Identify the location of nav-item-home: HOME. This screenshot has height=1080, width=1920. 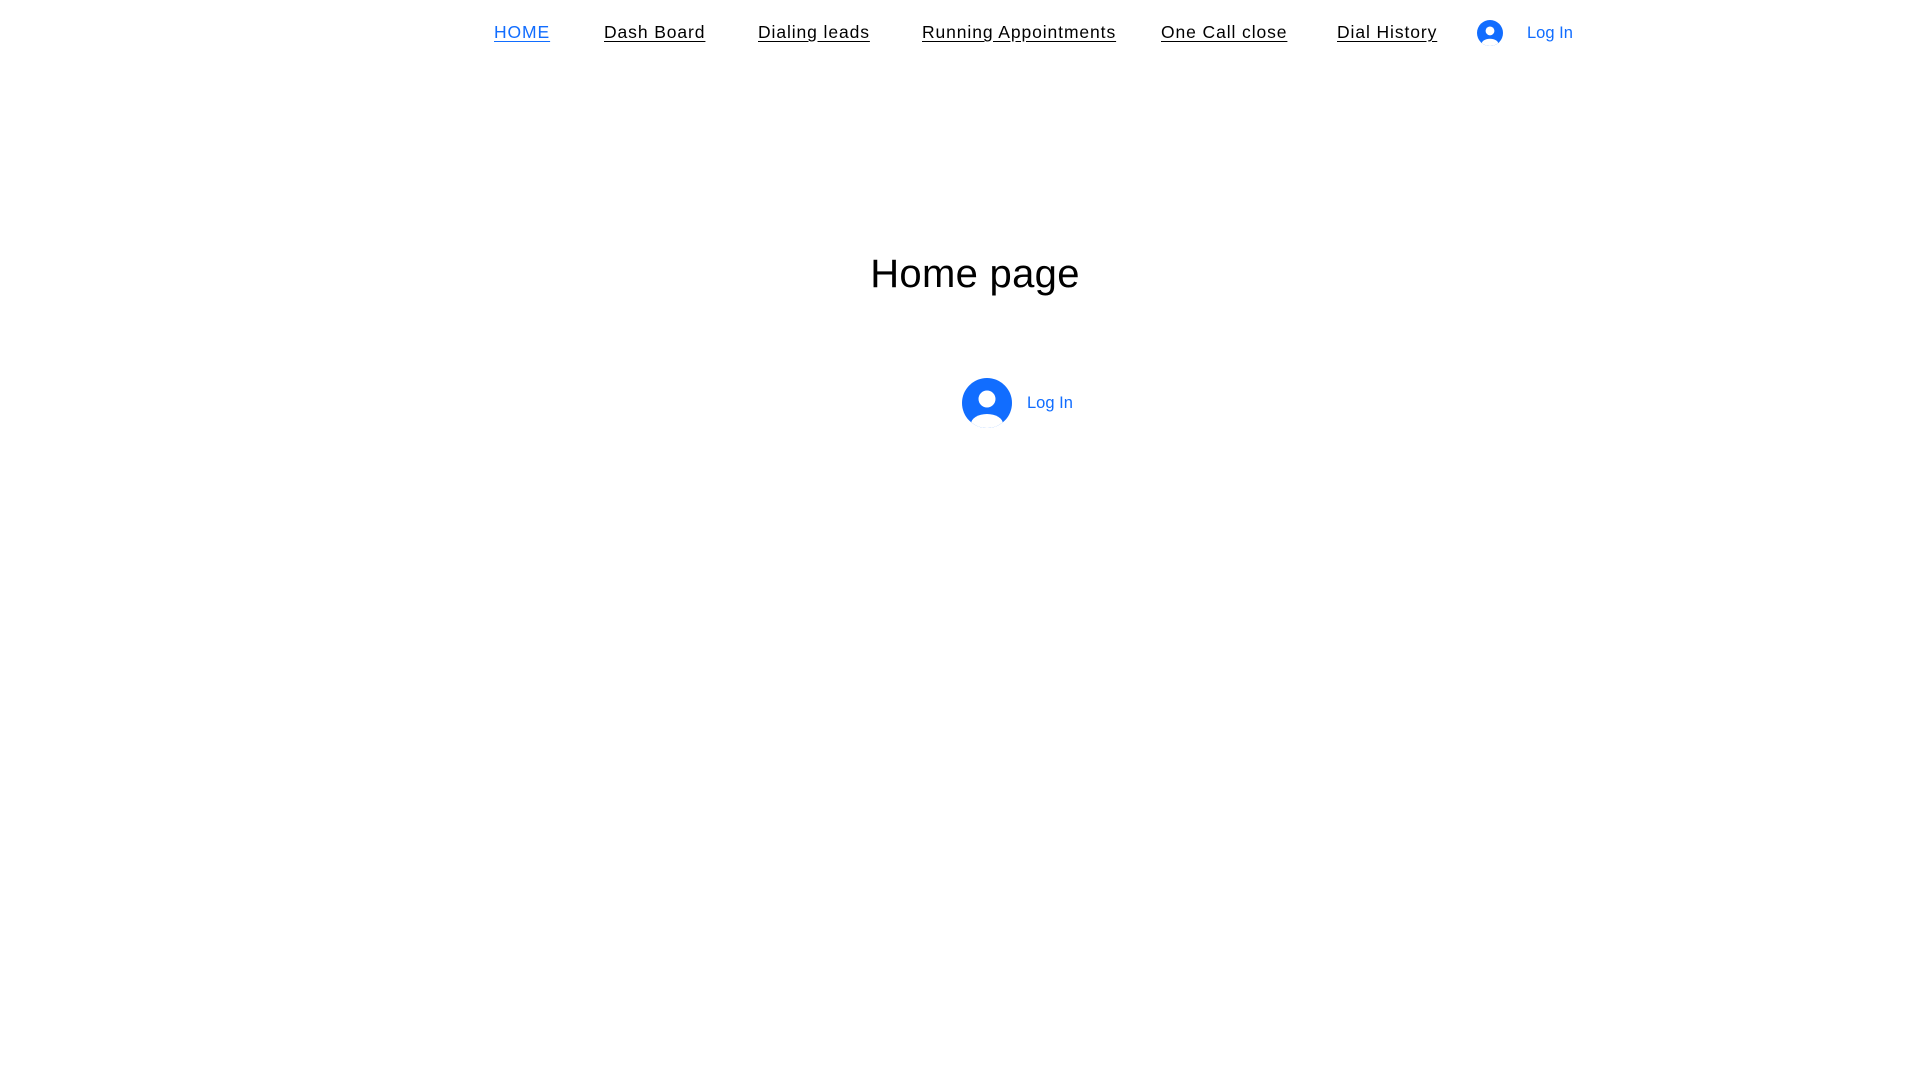
(522, 32).